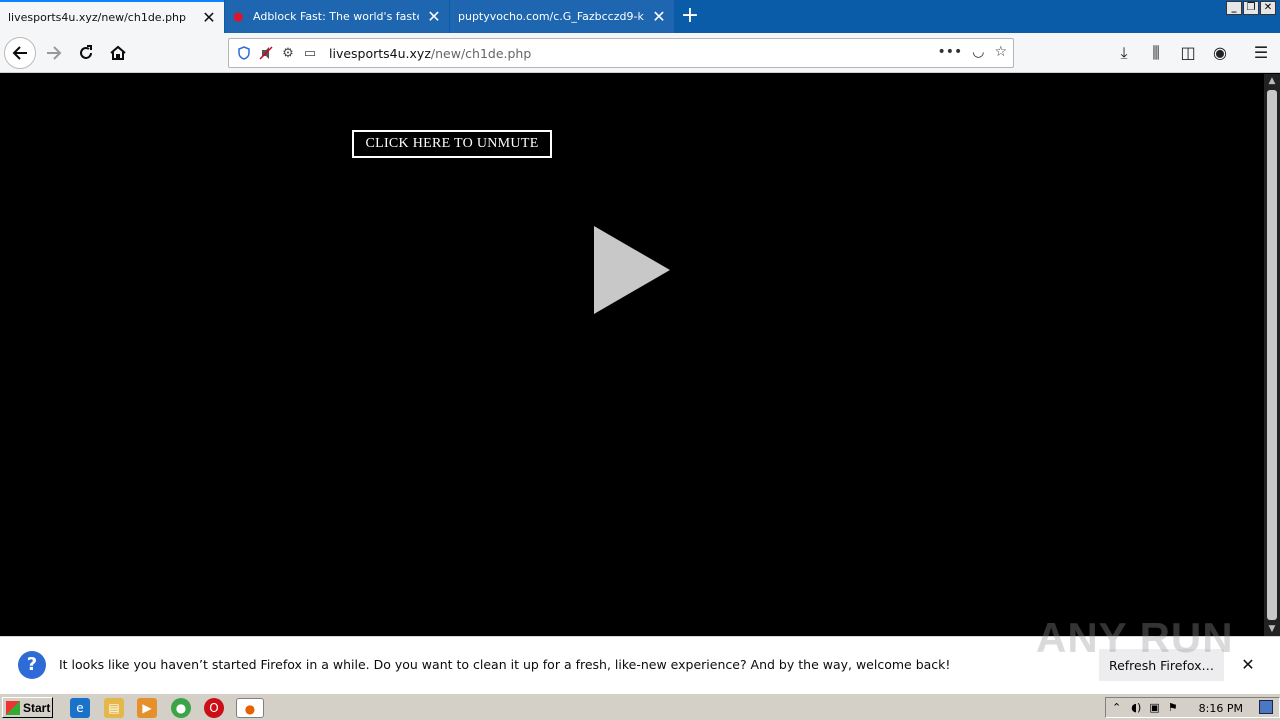 The height and width of the screenshot is (720, 1280). Describe the element at coordinates (452, 144) in the screenshot. I see `unmute-button: CLICK HERE TO UNMUTE` at that location.